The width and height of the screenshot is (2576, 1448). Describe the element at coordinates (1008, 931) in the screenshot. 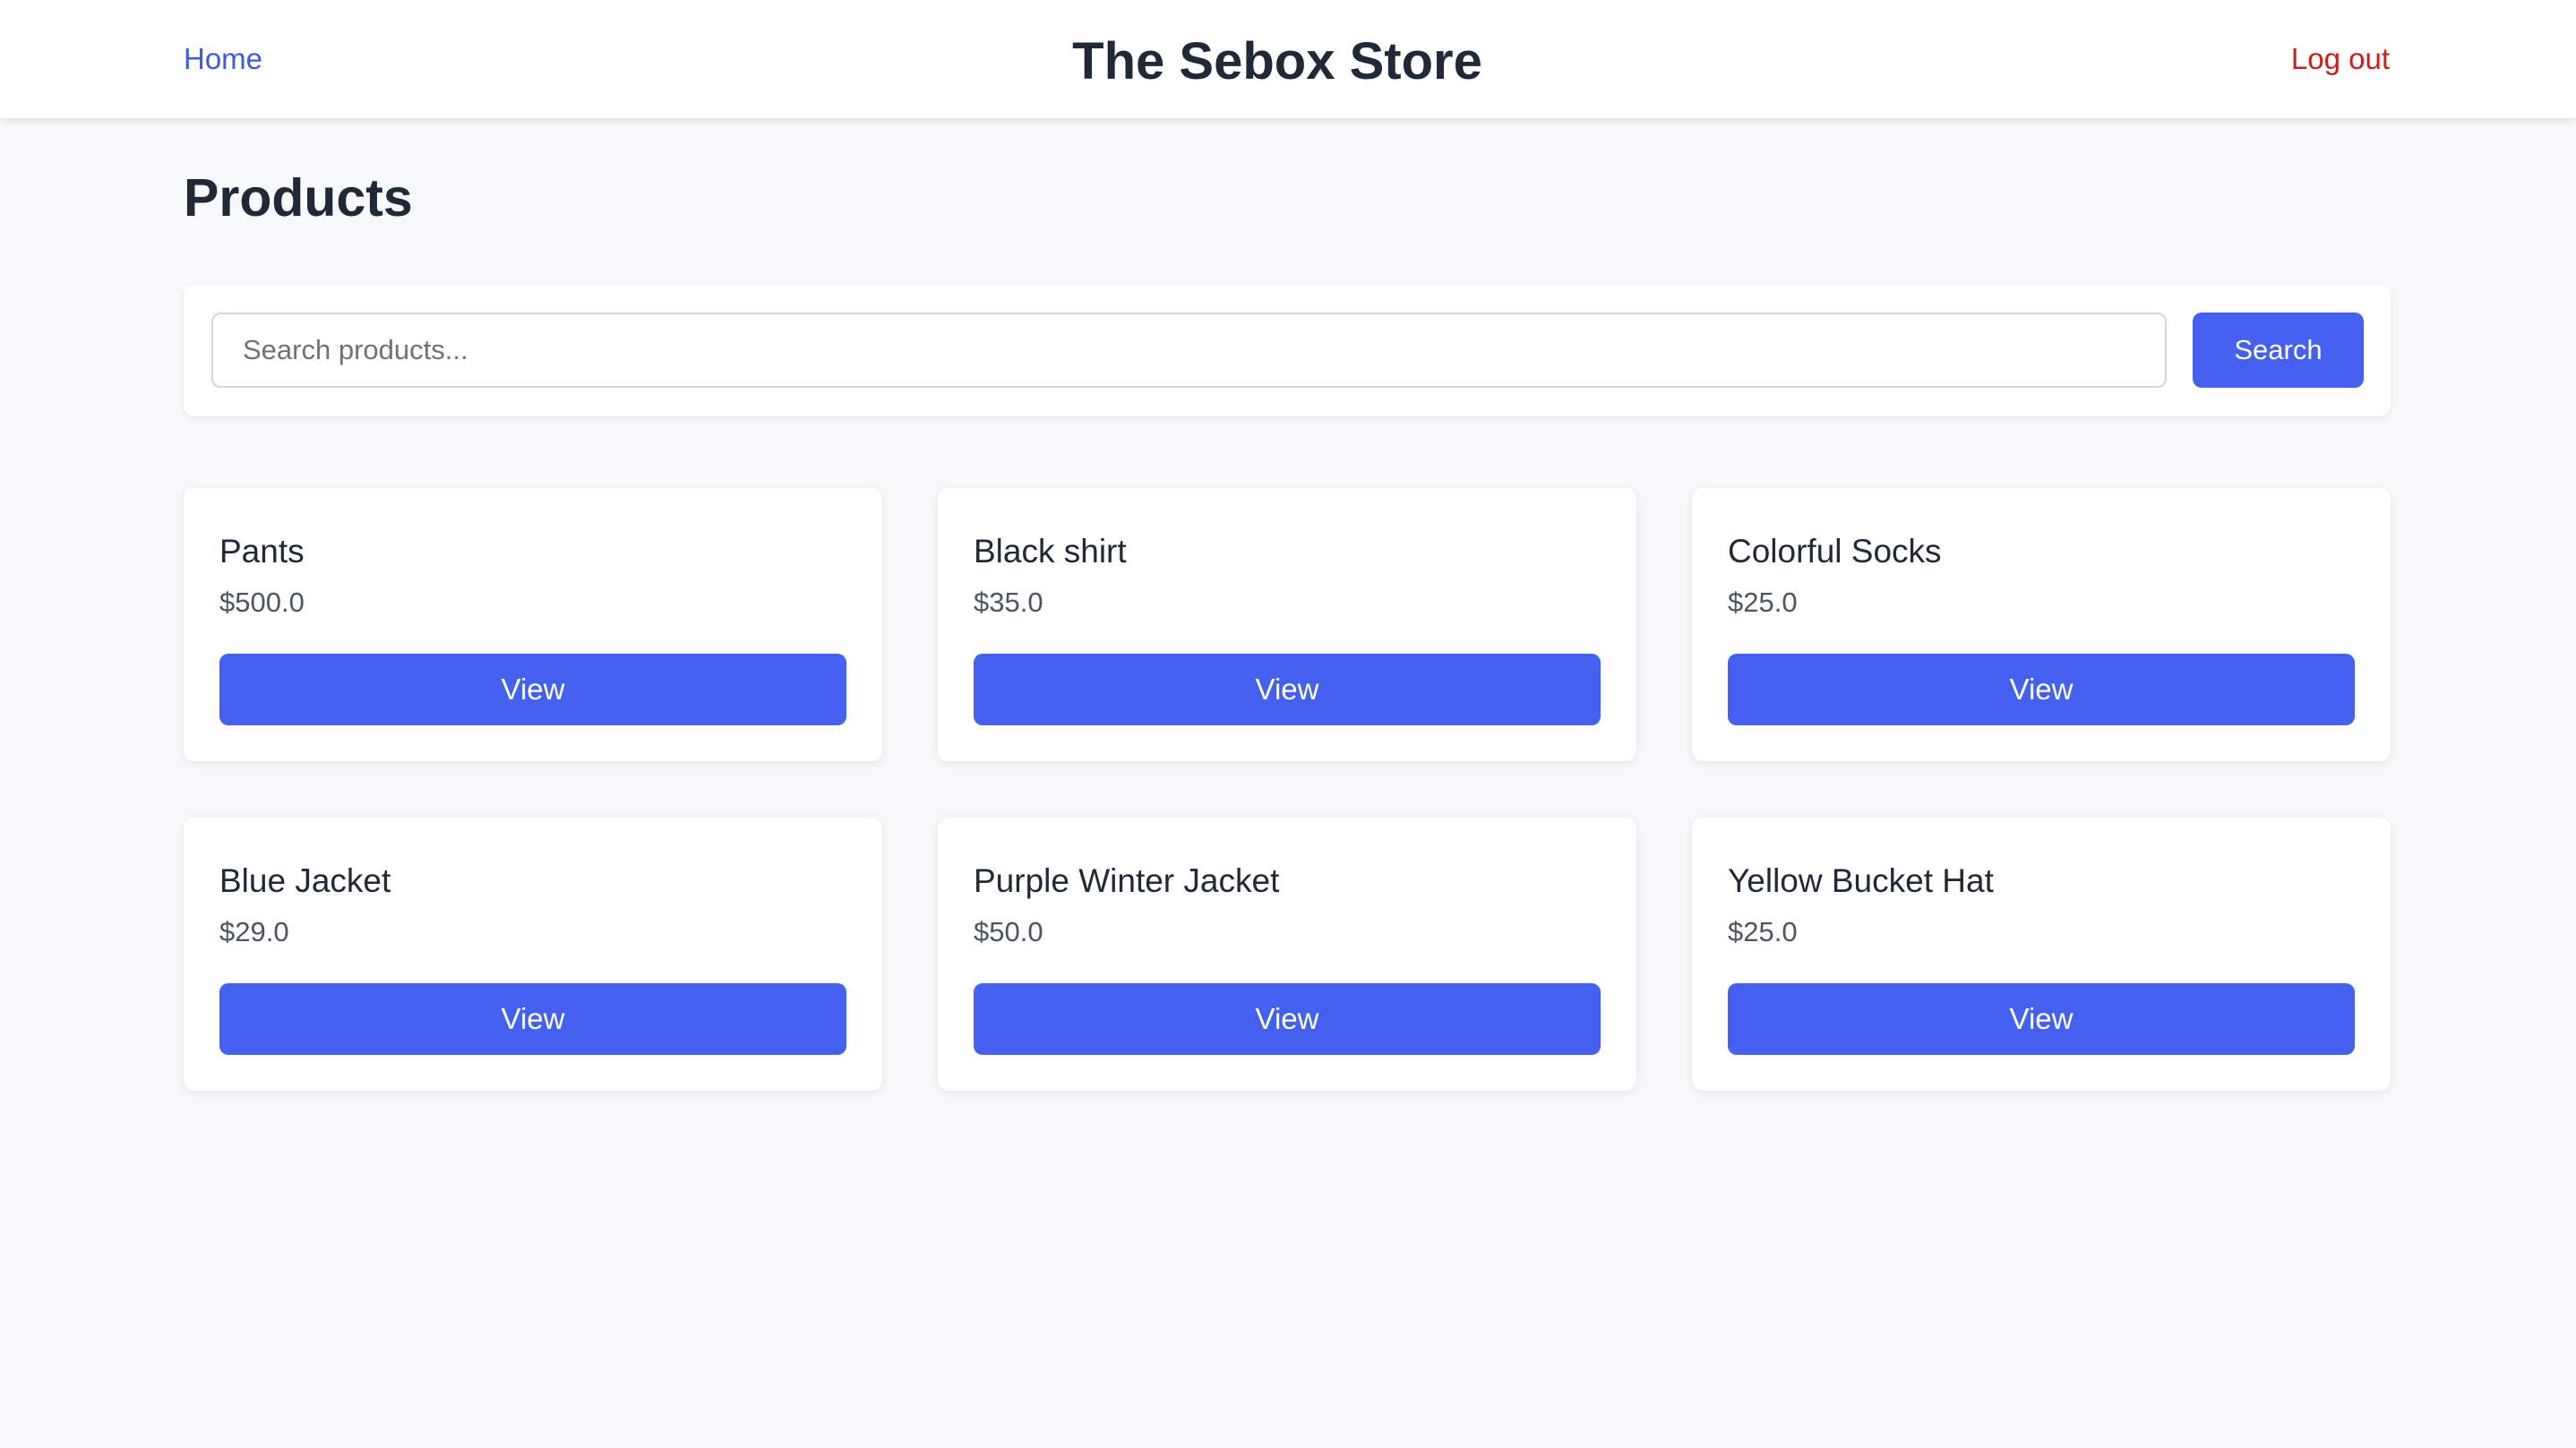

I see `product-price: $50.0` at that location.